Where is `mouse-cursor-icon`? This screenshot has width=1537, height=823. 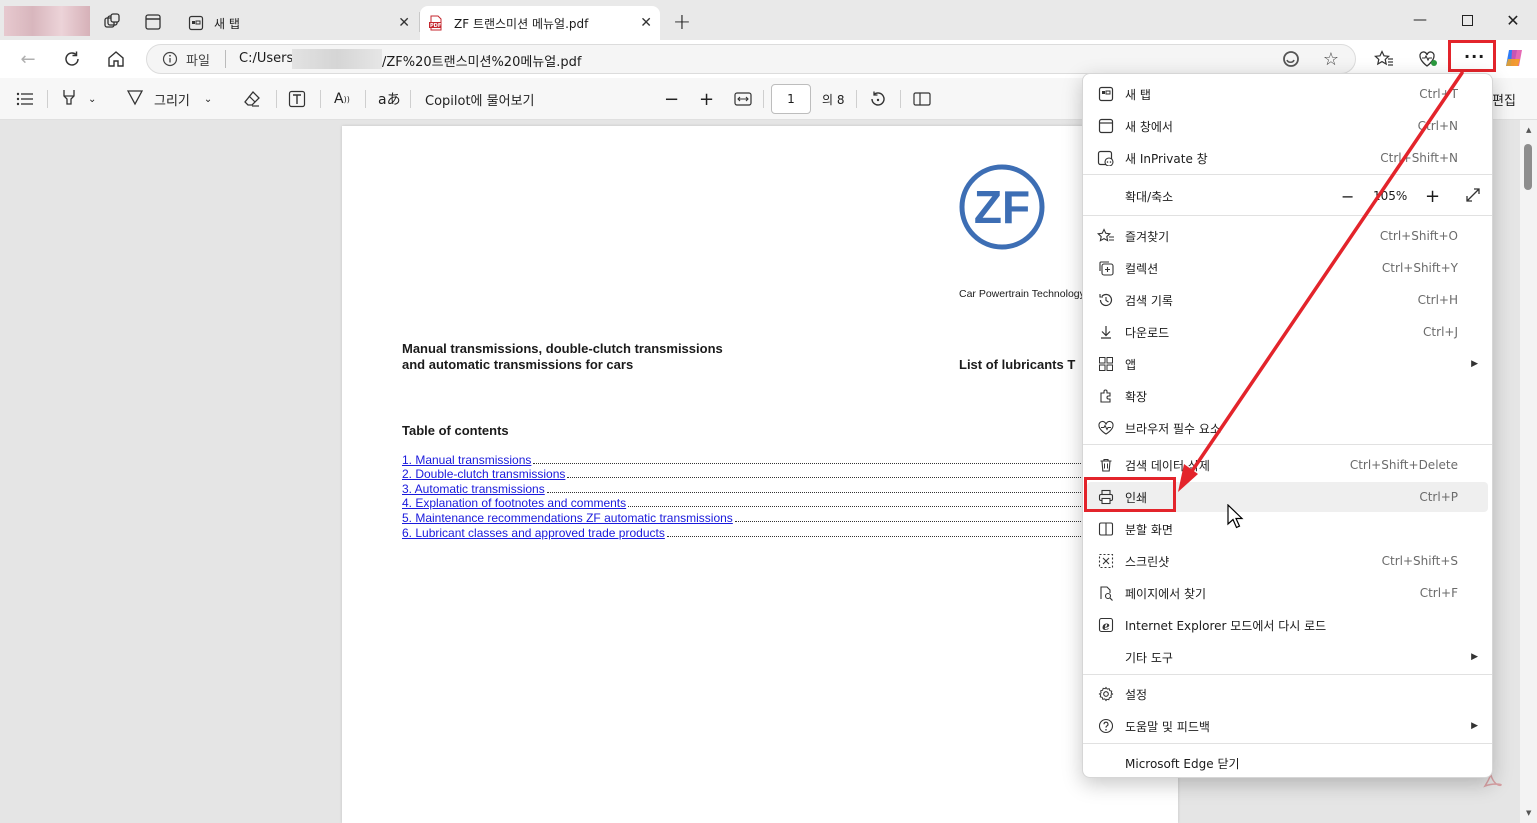
mouse-cursor-icon is located at coordinates (1235, 516).